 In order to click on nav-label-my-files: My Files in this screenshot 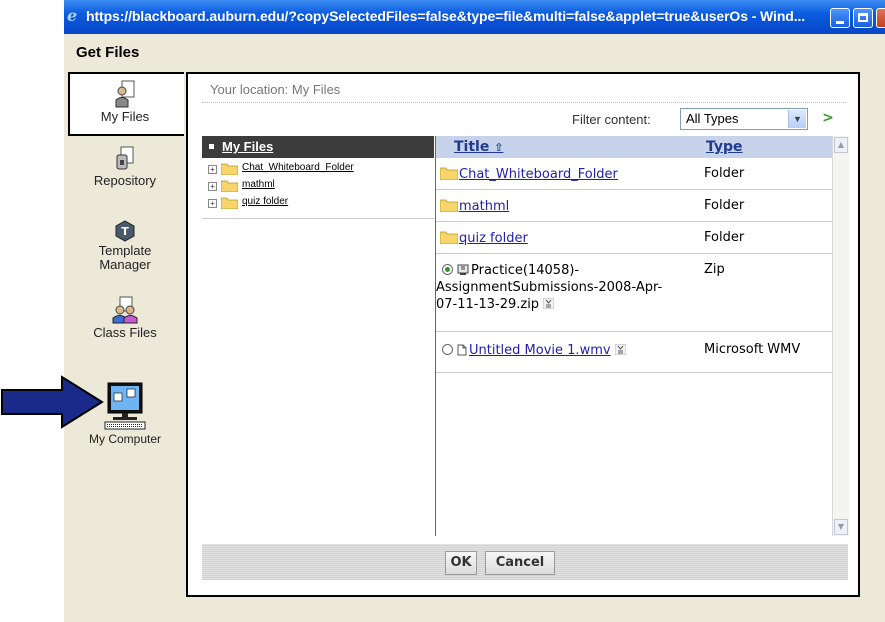, I will do `click(125, 116)`.